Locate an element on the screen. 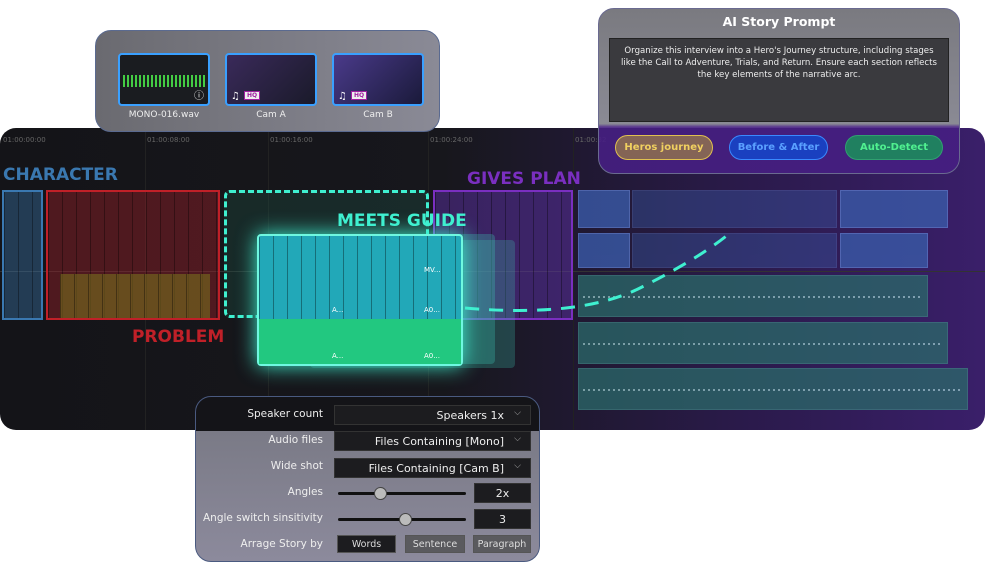 The width and height of the screenshot is (986, 564). before-after-button: Before & After is located at coordinates (778, 147).